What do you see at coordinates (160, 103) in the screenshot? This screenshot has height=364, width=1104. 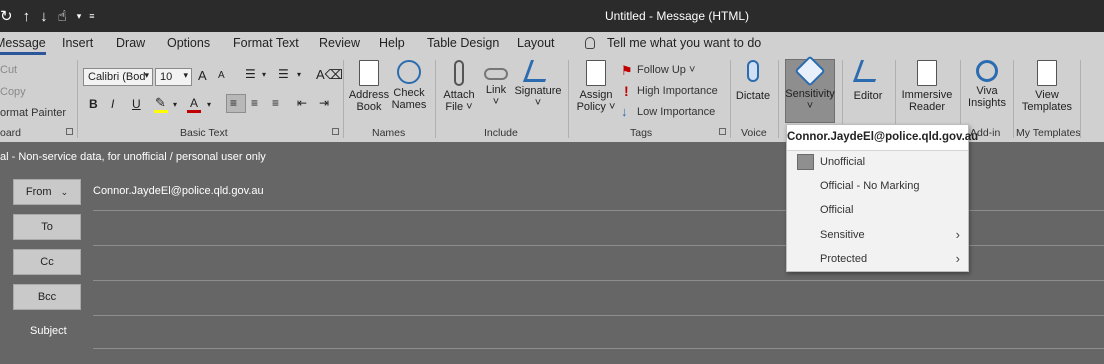 I see `highlight-icon: ✎` at bounding box center [160, 103].